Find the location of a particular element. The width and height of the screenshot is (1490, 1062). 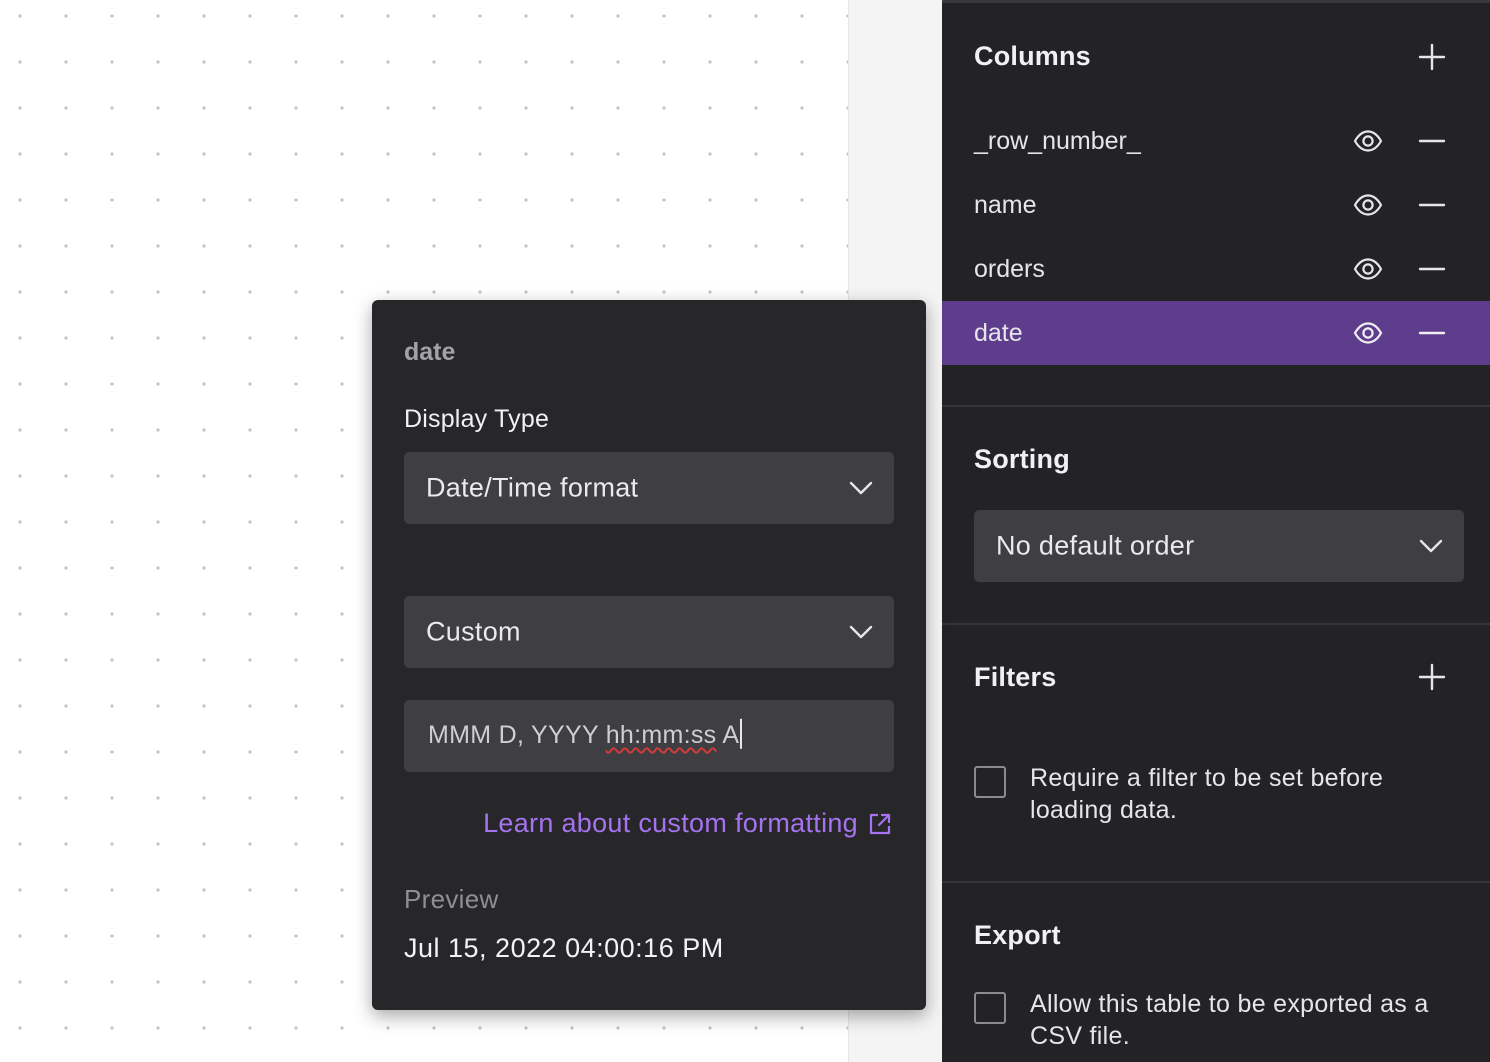

learn-custom-formatting-link: Learn about custom formatting is located at coordinates (687, 823).